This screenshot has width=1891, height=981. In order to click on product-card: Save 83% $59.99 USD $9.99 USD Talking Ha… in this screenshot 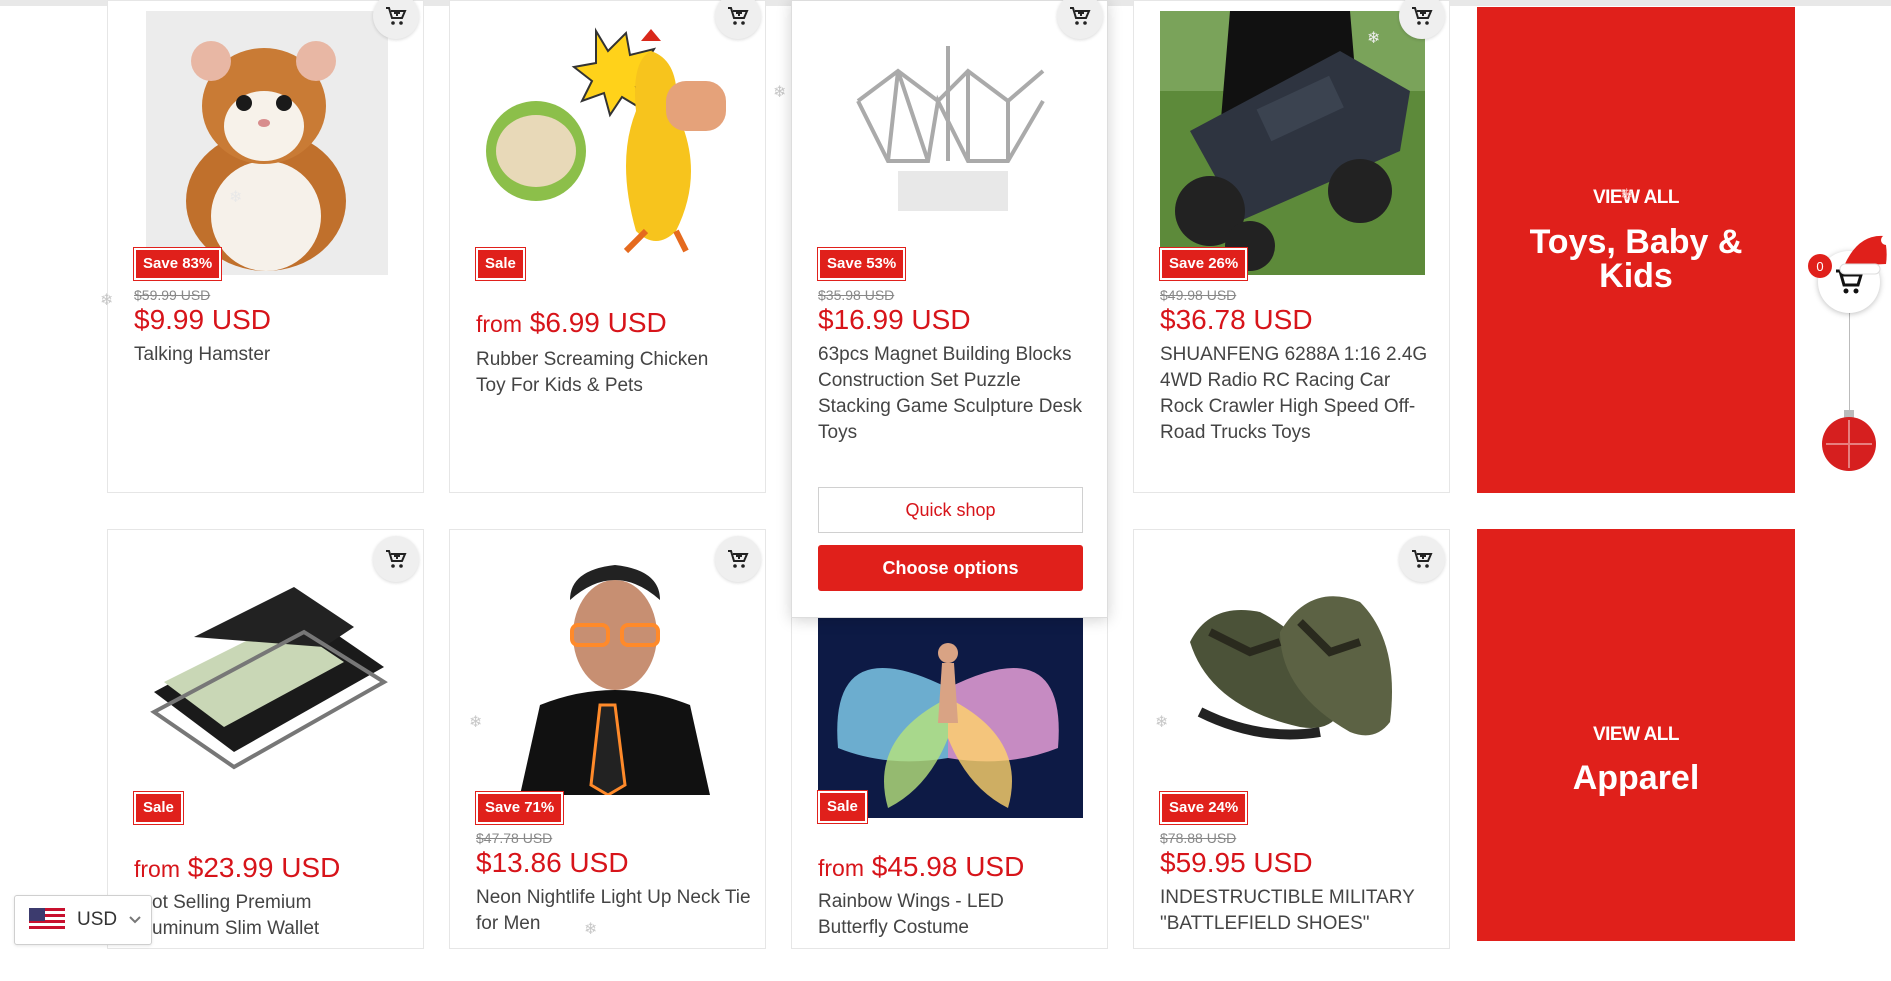, I will do `click(265, 246)`.